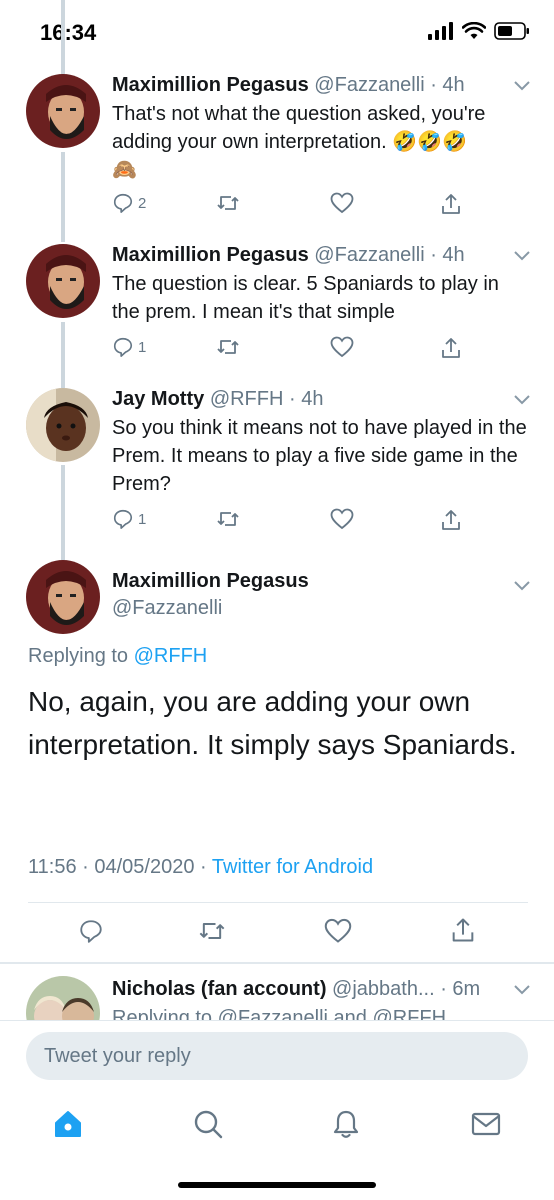 Image resolution: width=554 pixels, height=1200 pixels. I want to click on mail-icon, so click(486, 1124).